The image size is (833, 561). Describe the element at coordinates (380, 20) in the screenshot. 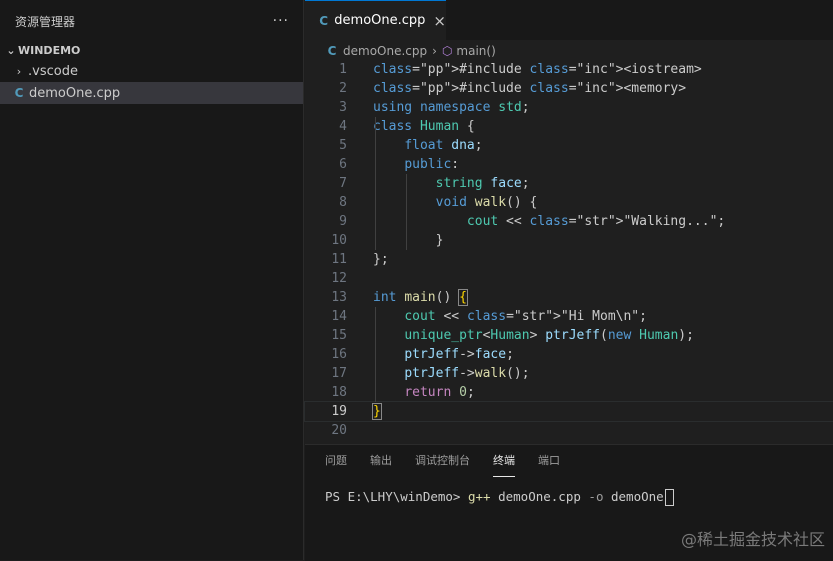

I see `tab-label: demoOne.cpp` at that location.